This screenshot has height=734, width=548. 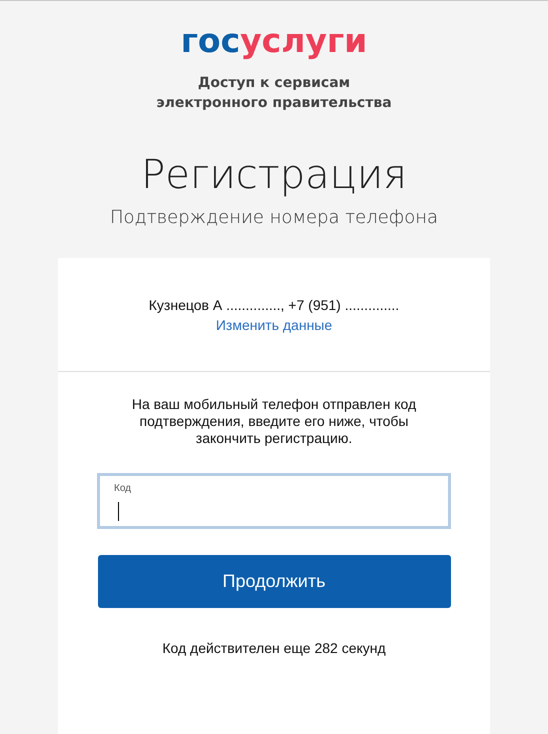 What do you see at coordinates (274, 501) in the screenshot?
I see `code-input-field: Код` at bounding box center [274, 501].